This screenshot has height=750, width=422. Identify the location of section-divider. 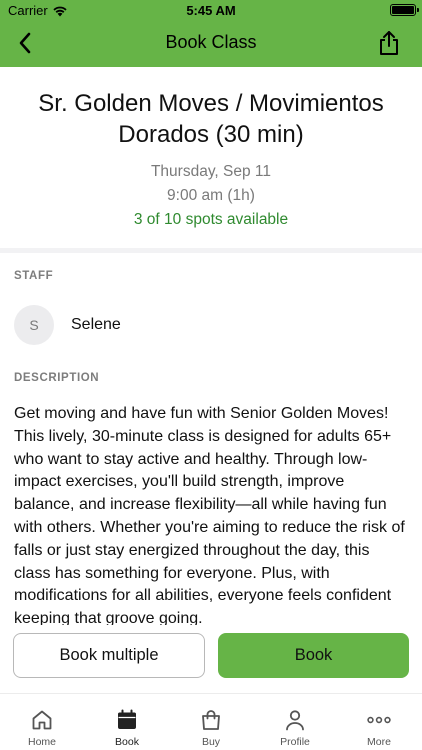
(211, 250).